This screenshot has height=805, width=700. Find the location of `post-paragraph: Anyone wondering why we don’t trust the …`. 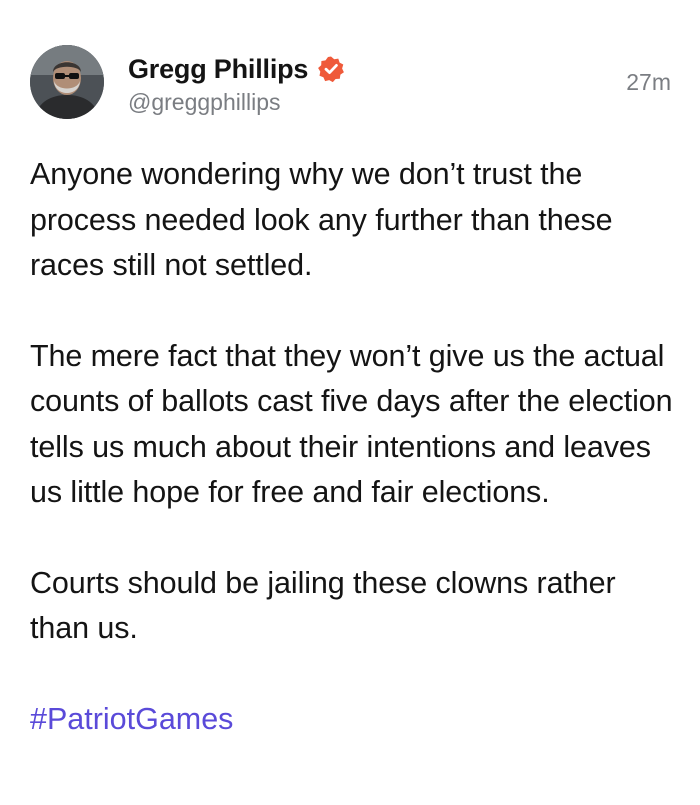

post-paragraph: Anyone wondering why we don’t trust the … is located at coordinates (321, 219).